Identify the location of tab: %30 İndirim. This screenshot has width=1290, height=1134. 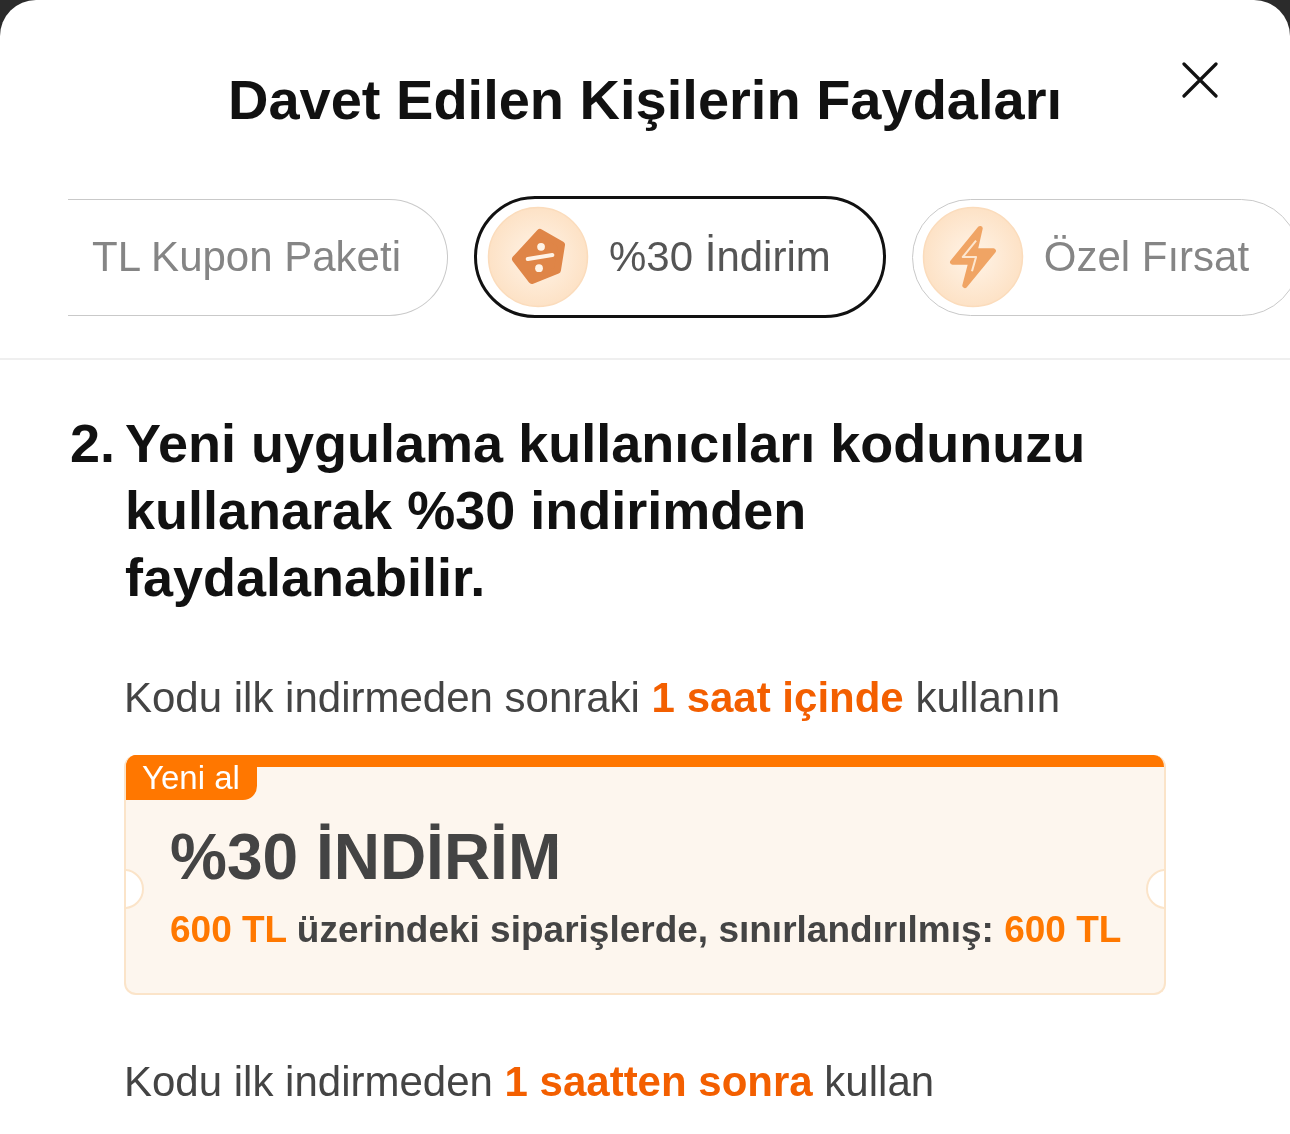
(680, 257).